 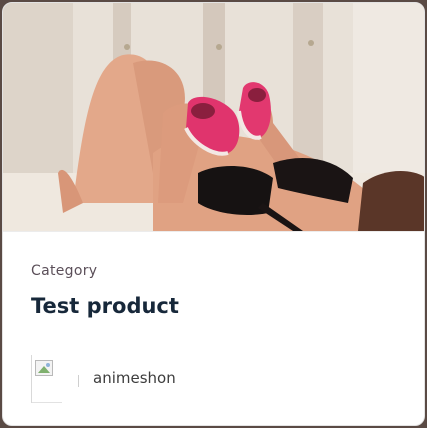 I want to click on card-divider, so click(x=213, y=243).